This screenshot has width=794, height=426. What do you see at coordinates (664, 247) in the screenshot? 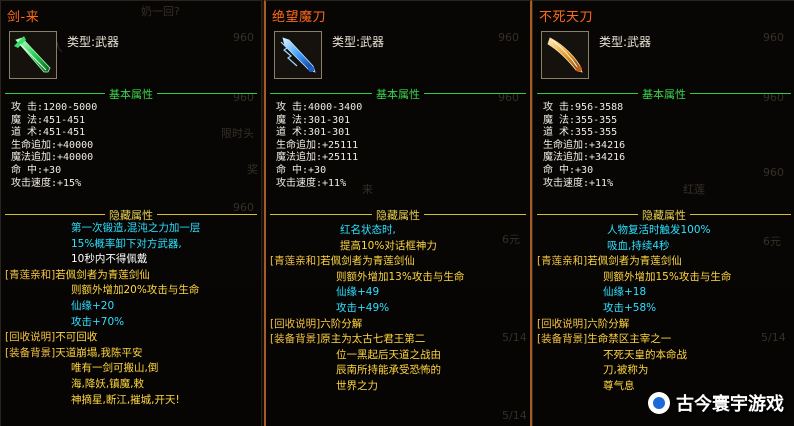
I see `hidden-attribute-row: 吸血,持续4秒` at bounding box center [664, 247].